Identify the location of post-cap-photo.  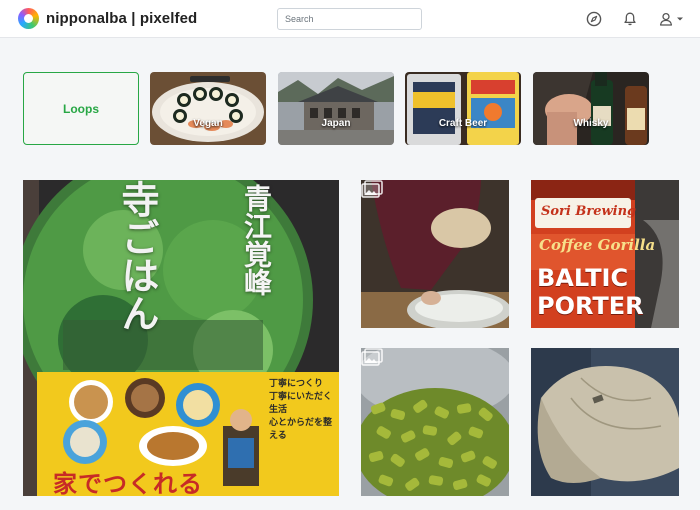
(605, 422).